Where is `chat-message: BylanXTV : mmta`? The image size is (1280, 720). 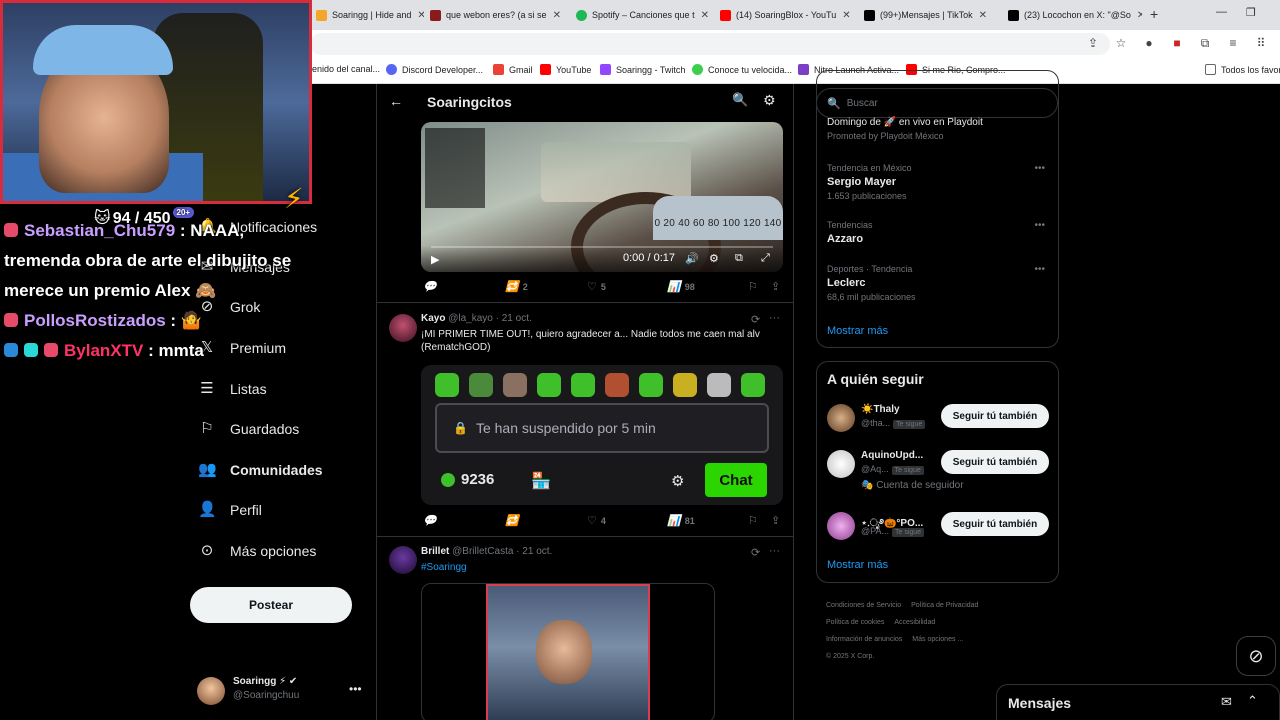 chat-message: BylanXTV : mmta is located at coordinates (154, 351).